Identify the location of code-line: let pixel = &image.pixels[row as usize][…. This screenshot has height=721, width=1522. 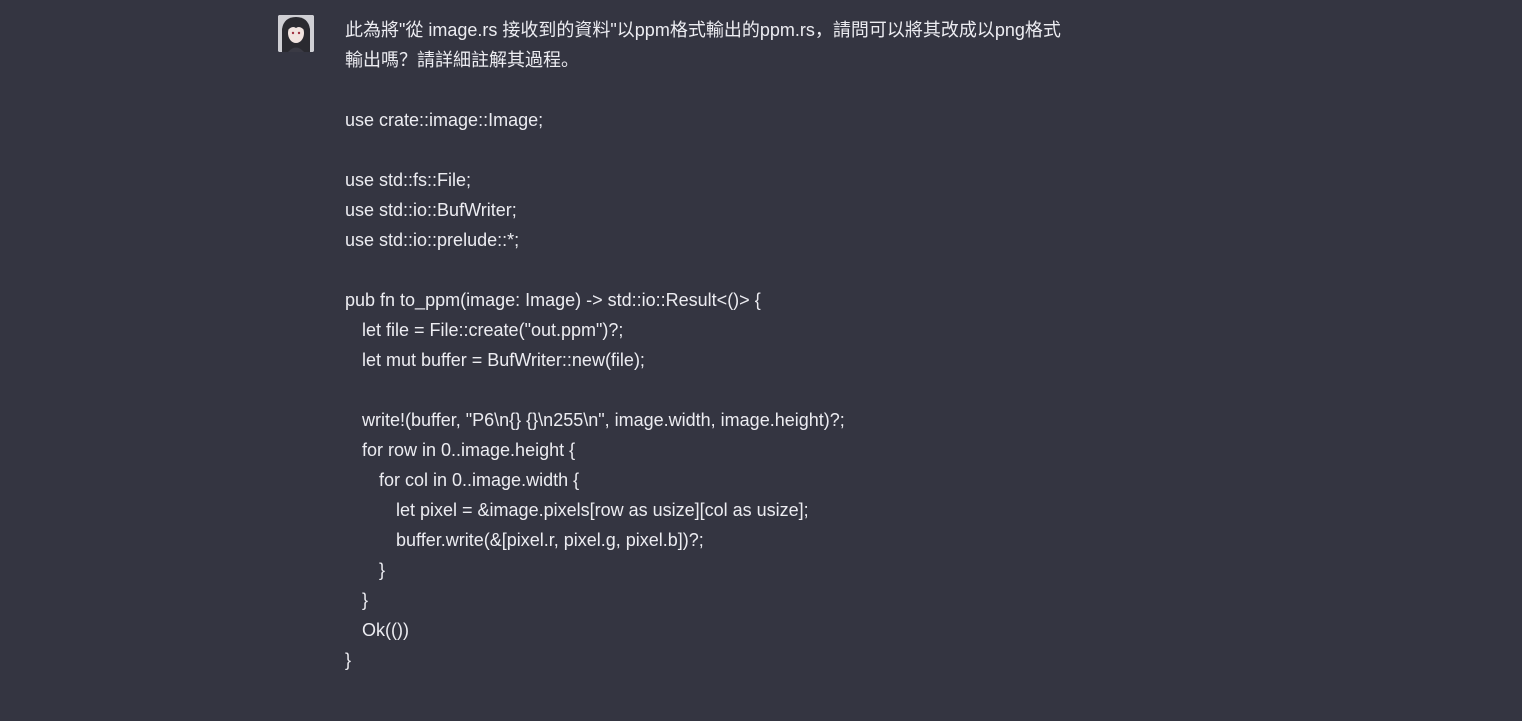
(602, 510).